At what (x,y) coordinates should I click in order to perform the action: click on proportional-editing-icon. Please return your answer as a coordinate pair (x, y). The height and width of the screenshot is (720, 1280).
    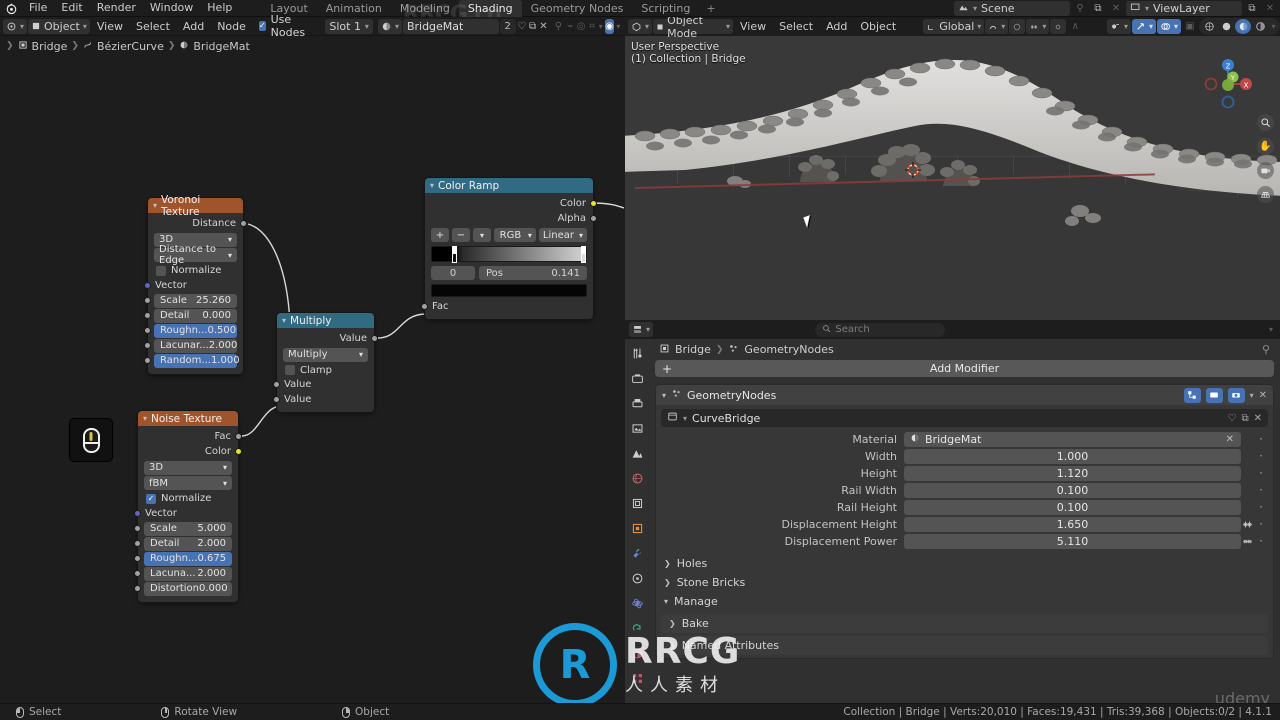
    Looking at the image, I should click on (1058, 26).